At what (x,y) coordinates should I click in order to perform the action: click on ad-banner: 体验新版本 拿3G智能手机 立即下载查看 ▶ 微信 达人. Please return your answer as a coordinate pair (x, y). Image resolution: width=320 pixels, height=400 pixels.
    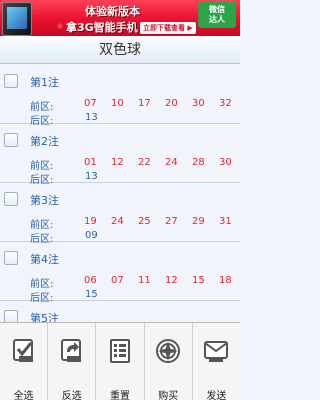
    Looking at the image, I should click on (120, 18).